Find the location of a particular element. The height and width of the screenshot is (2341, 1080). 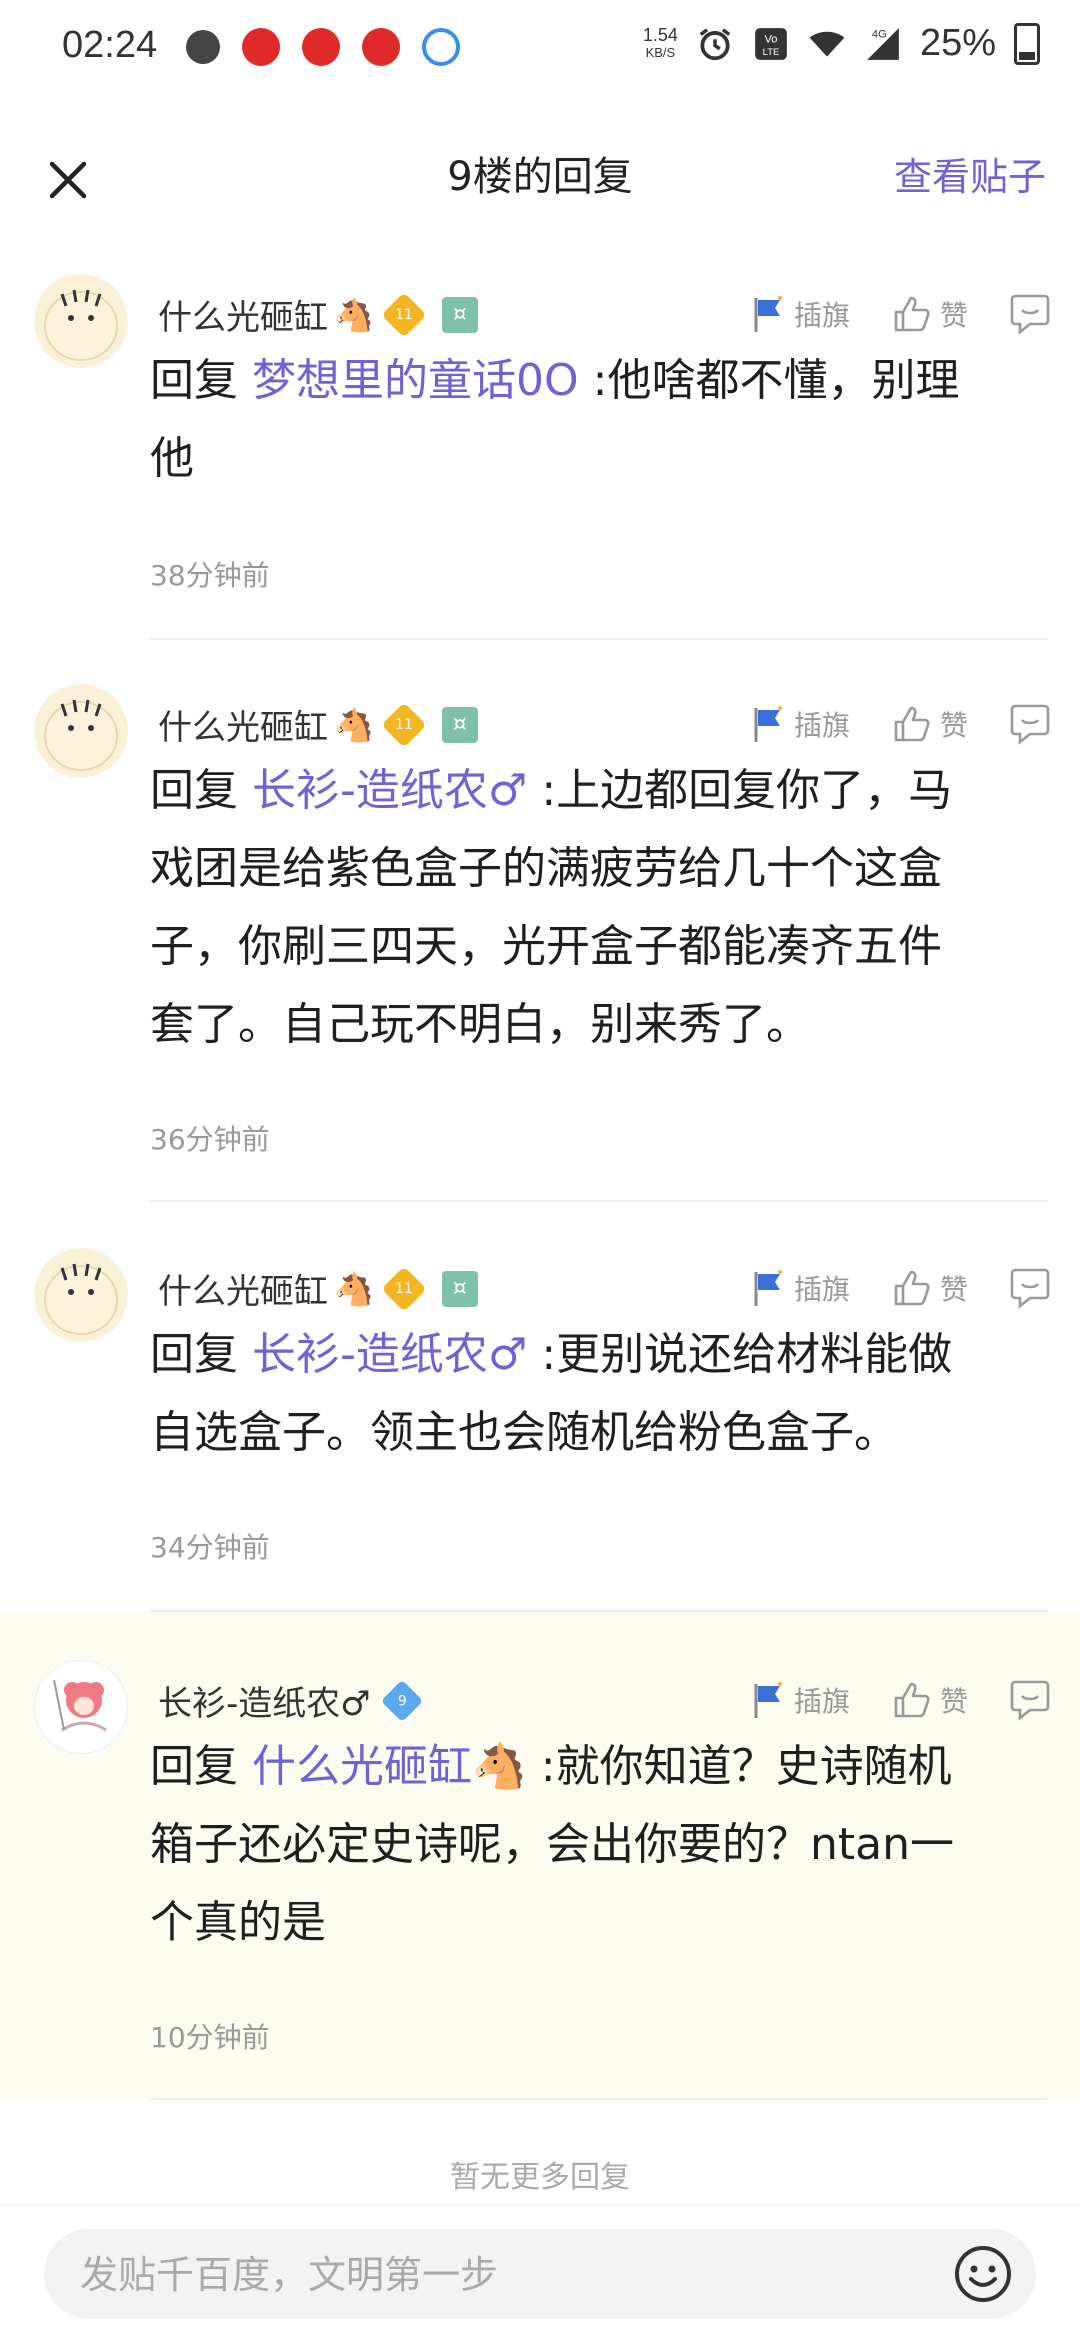

reply-time: 10分钟前 is located at coordinates (210, 2037).